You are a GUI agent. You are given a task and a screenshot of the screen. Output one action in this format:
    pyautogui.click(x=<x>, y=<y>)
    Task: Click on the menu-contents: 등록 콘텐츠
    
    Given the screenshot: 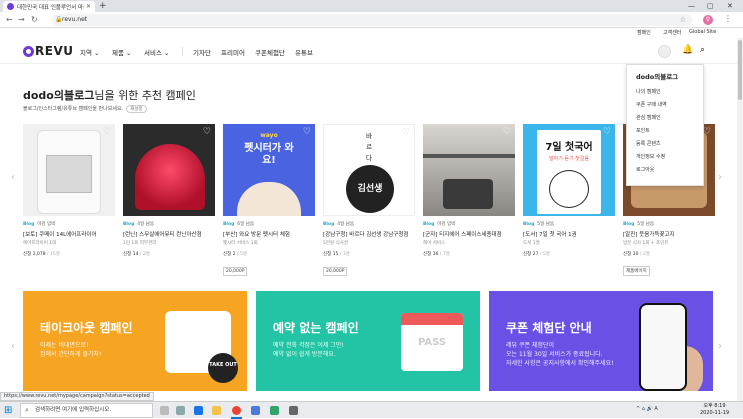 What is the action you would take?
    pyautogui.click(x=669, y=145)
    